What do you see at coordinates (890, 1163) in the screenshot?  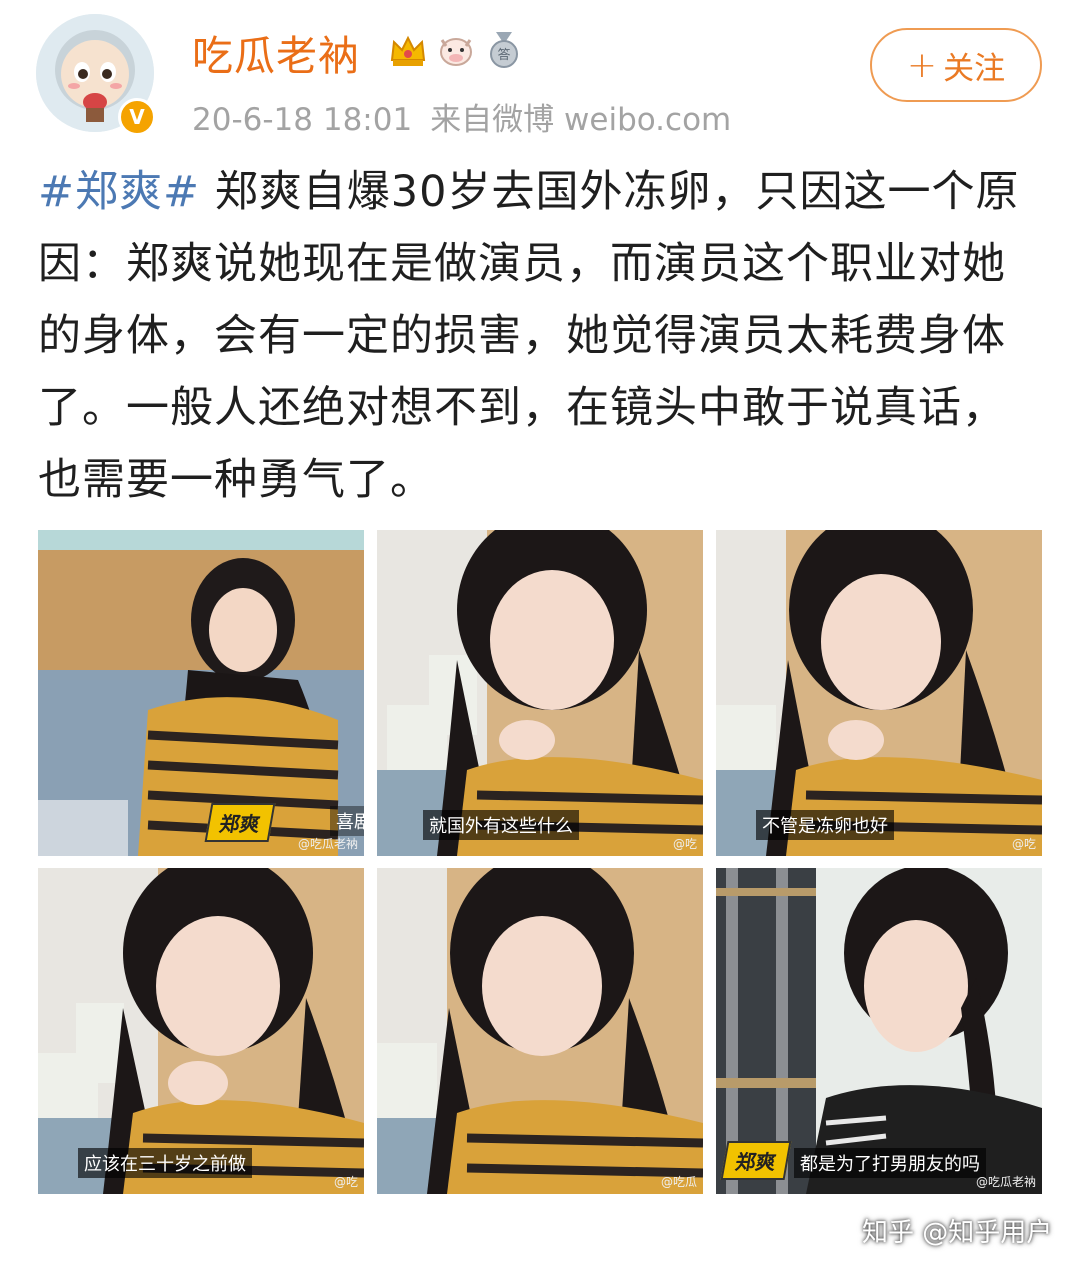 I see `subtitle: 都是为了打男朋友的吗` at bounding box center [890, 1163].